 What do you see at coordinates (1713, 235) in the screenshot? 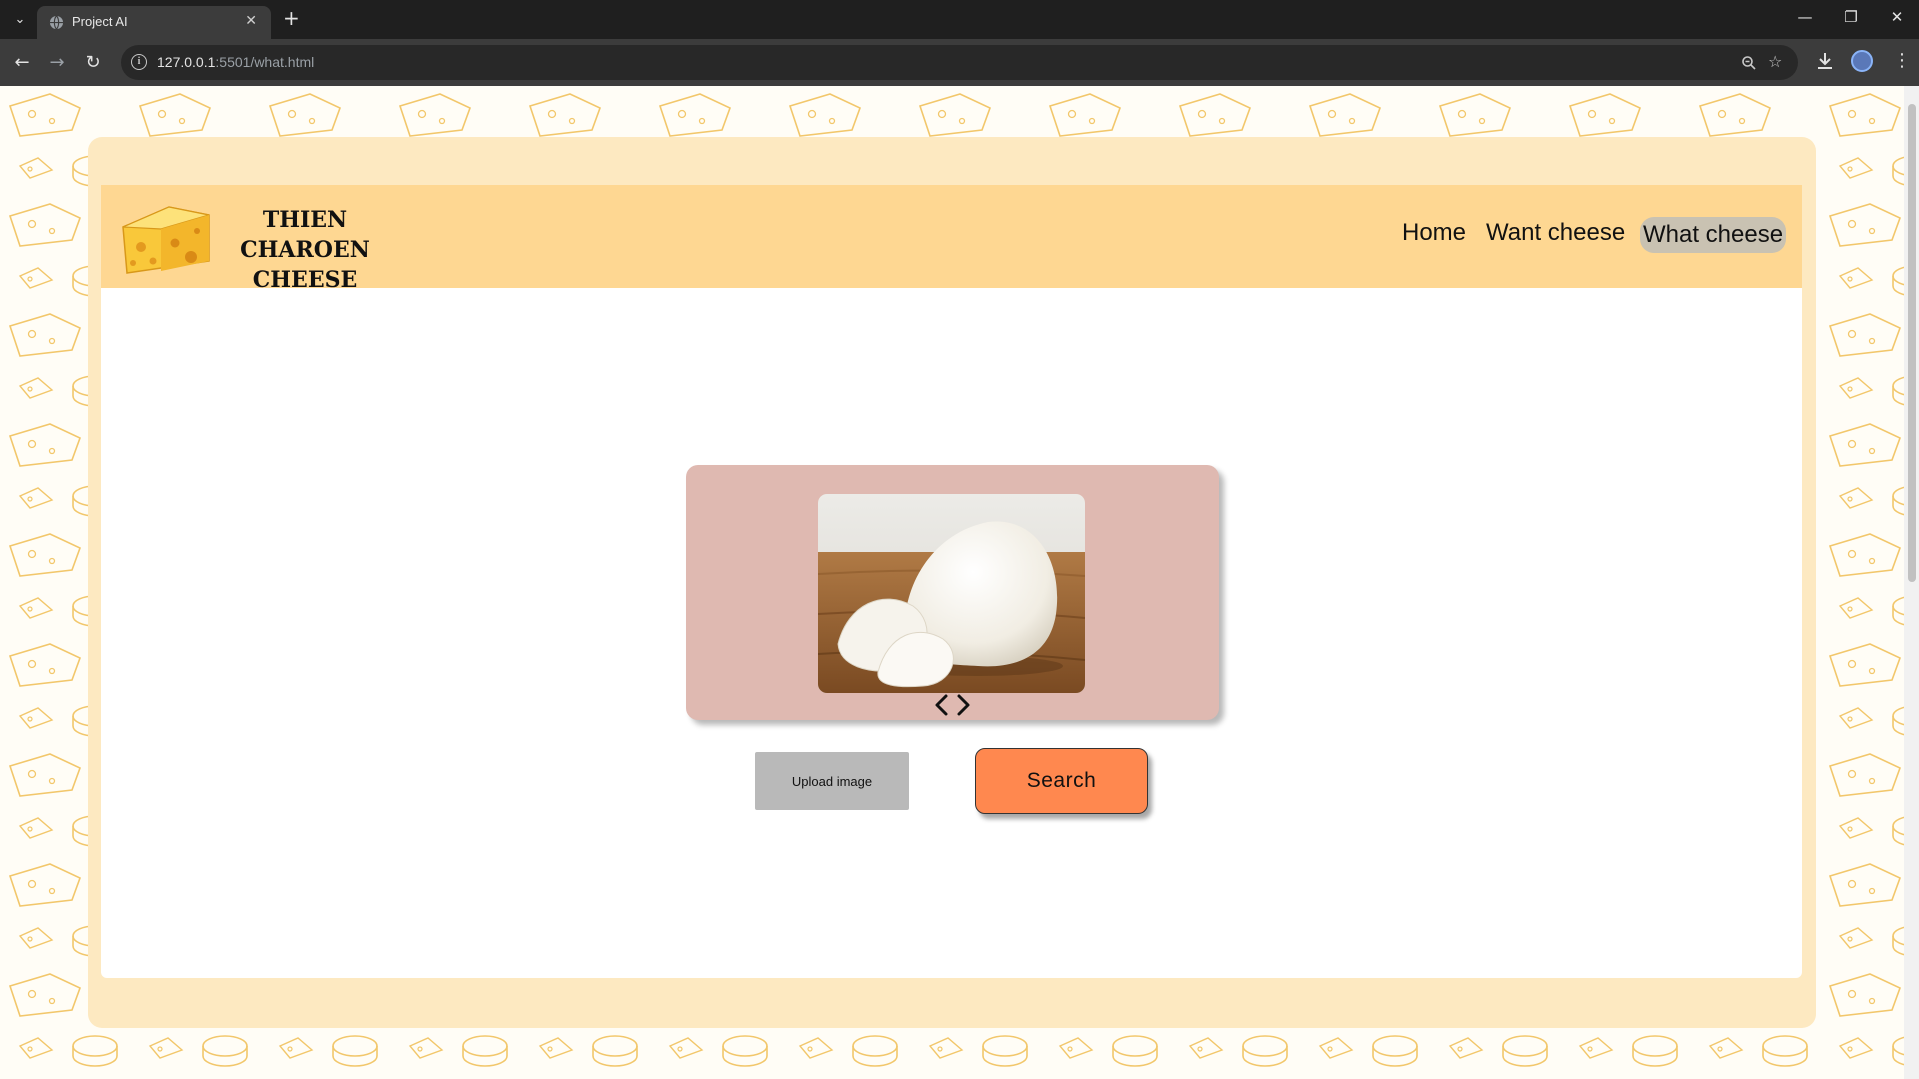
I see `nav-what-cheese-link: What cheese` at bounding box center [1713, 235].